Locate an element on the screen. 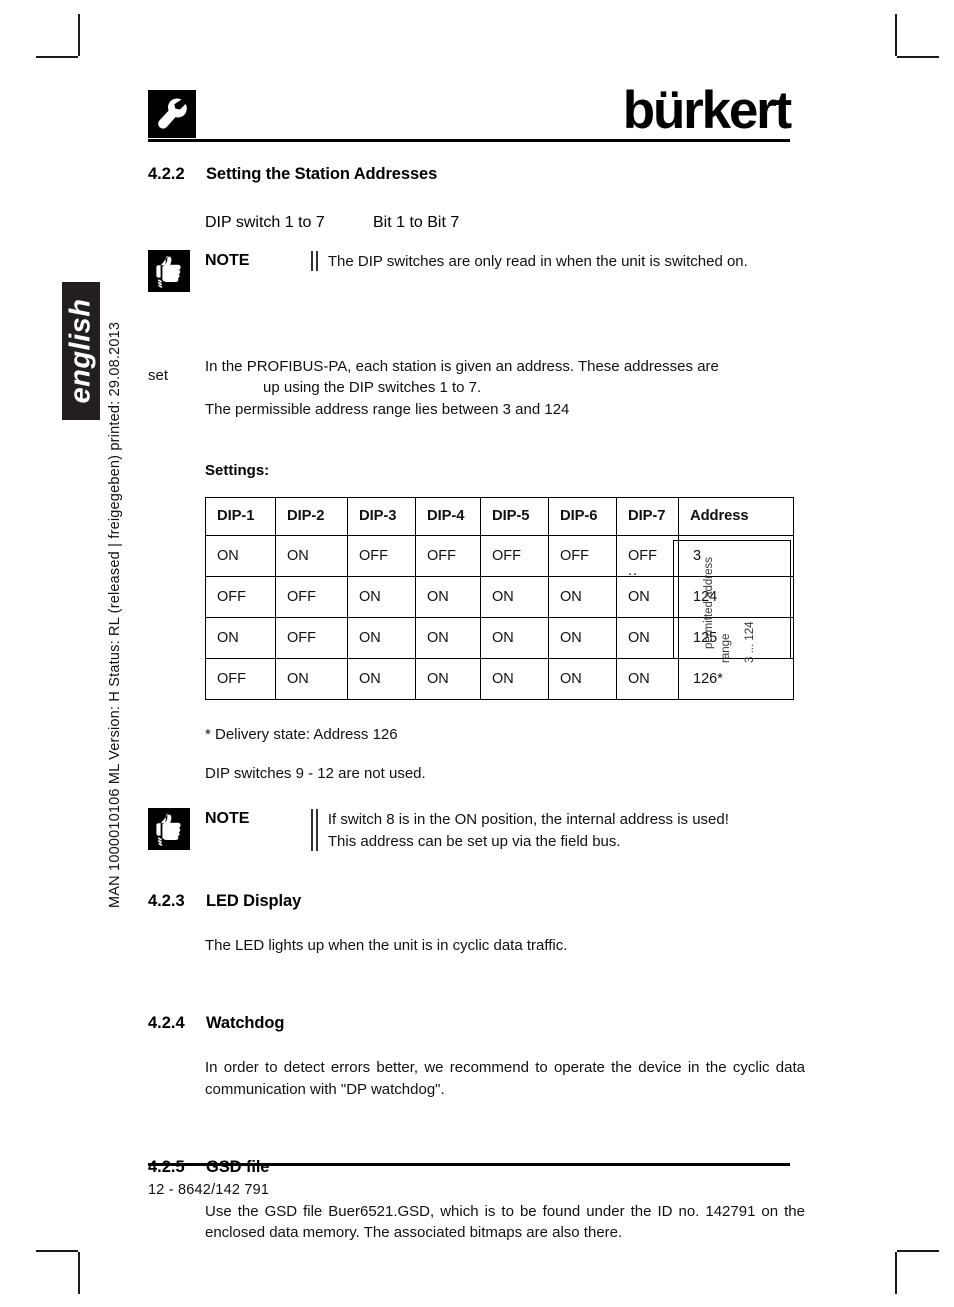 The height and width of the screenshot is (1307, 954). heading-led-display: 4.2.3 LED Display is located at coordinates (469, 901).